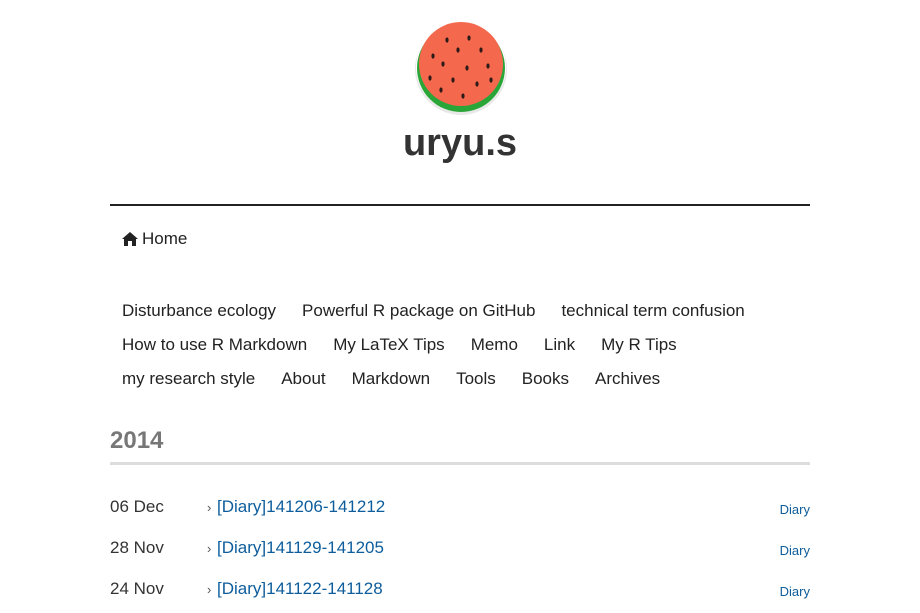  I want to click on nav-item-about: About, so click(303, 379).